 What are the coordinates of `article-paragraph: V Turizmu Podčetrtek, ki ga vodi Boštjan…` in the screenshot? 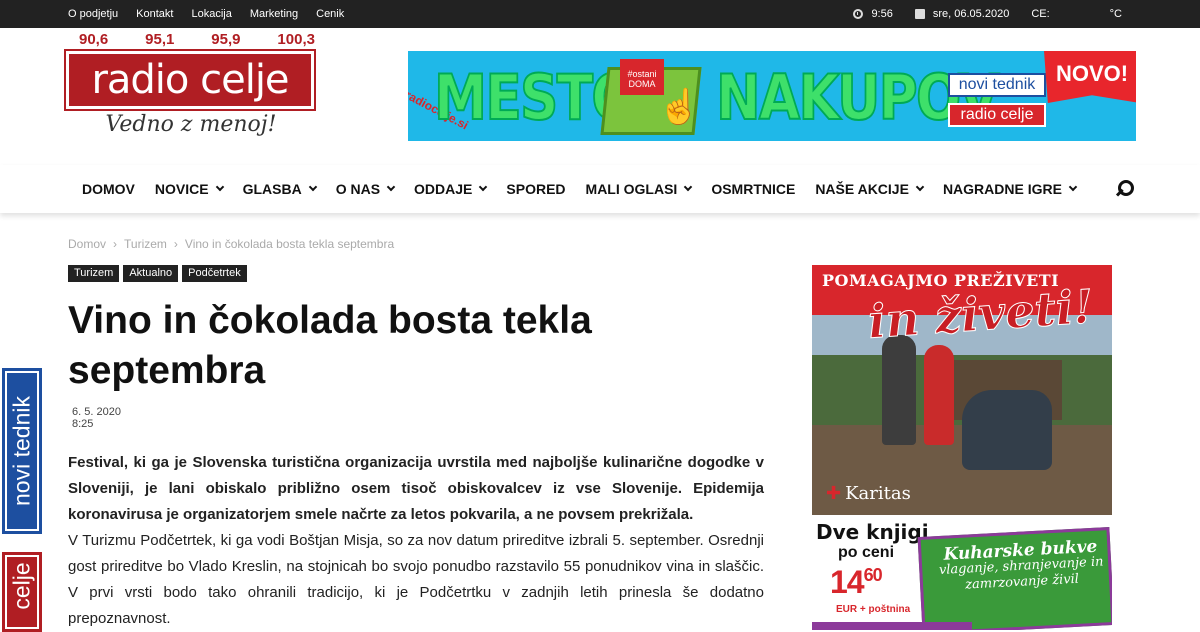 It's located at (416, 579).